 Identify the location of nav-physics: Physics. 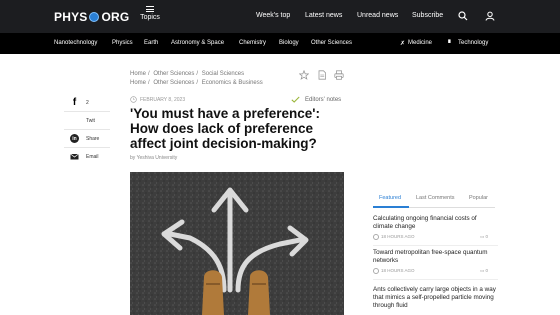
(122, 43).